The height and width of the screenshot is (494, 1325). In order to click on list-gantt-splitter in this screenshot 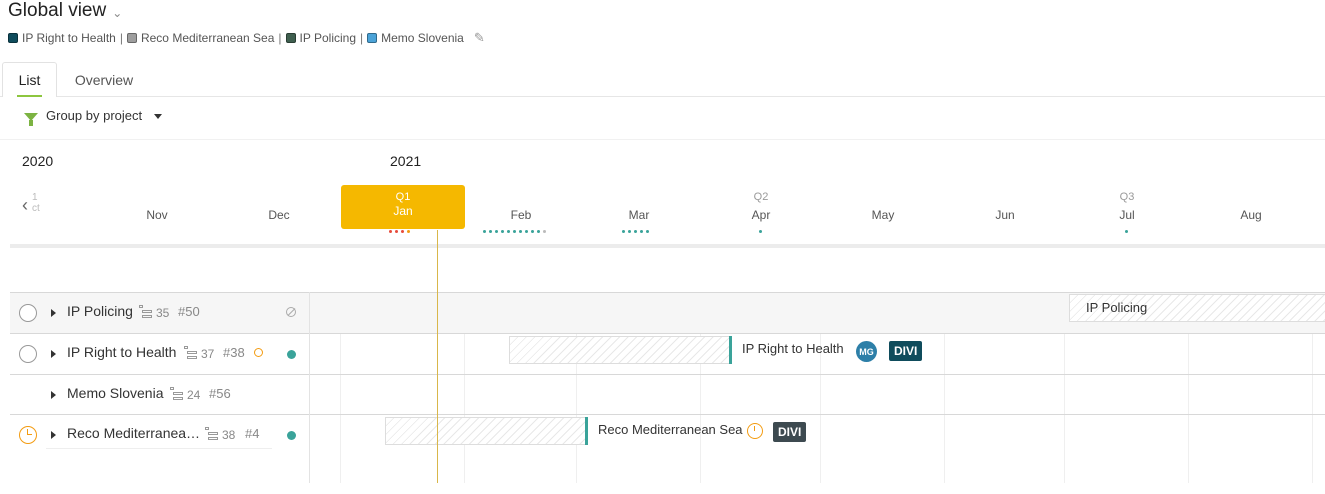, I will do `click(309, 387)`.